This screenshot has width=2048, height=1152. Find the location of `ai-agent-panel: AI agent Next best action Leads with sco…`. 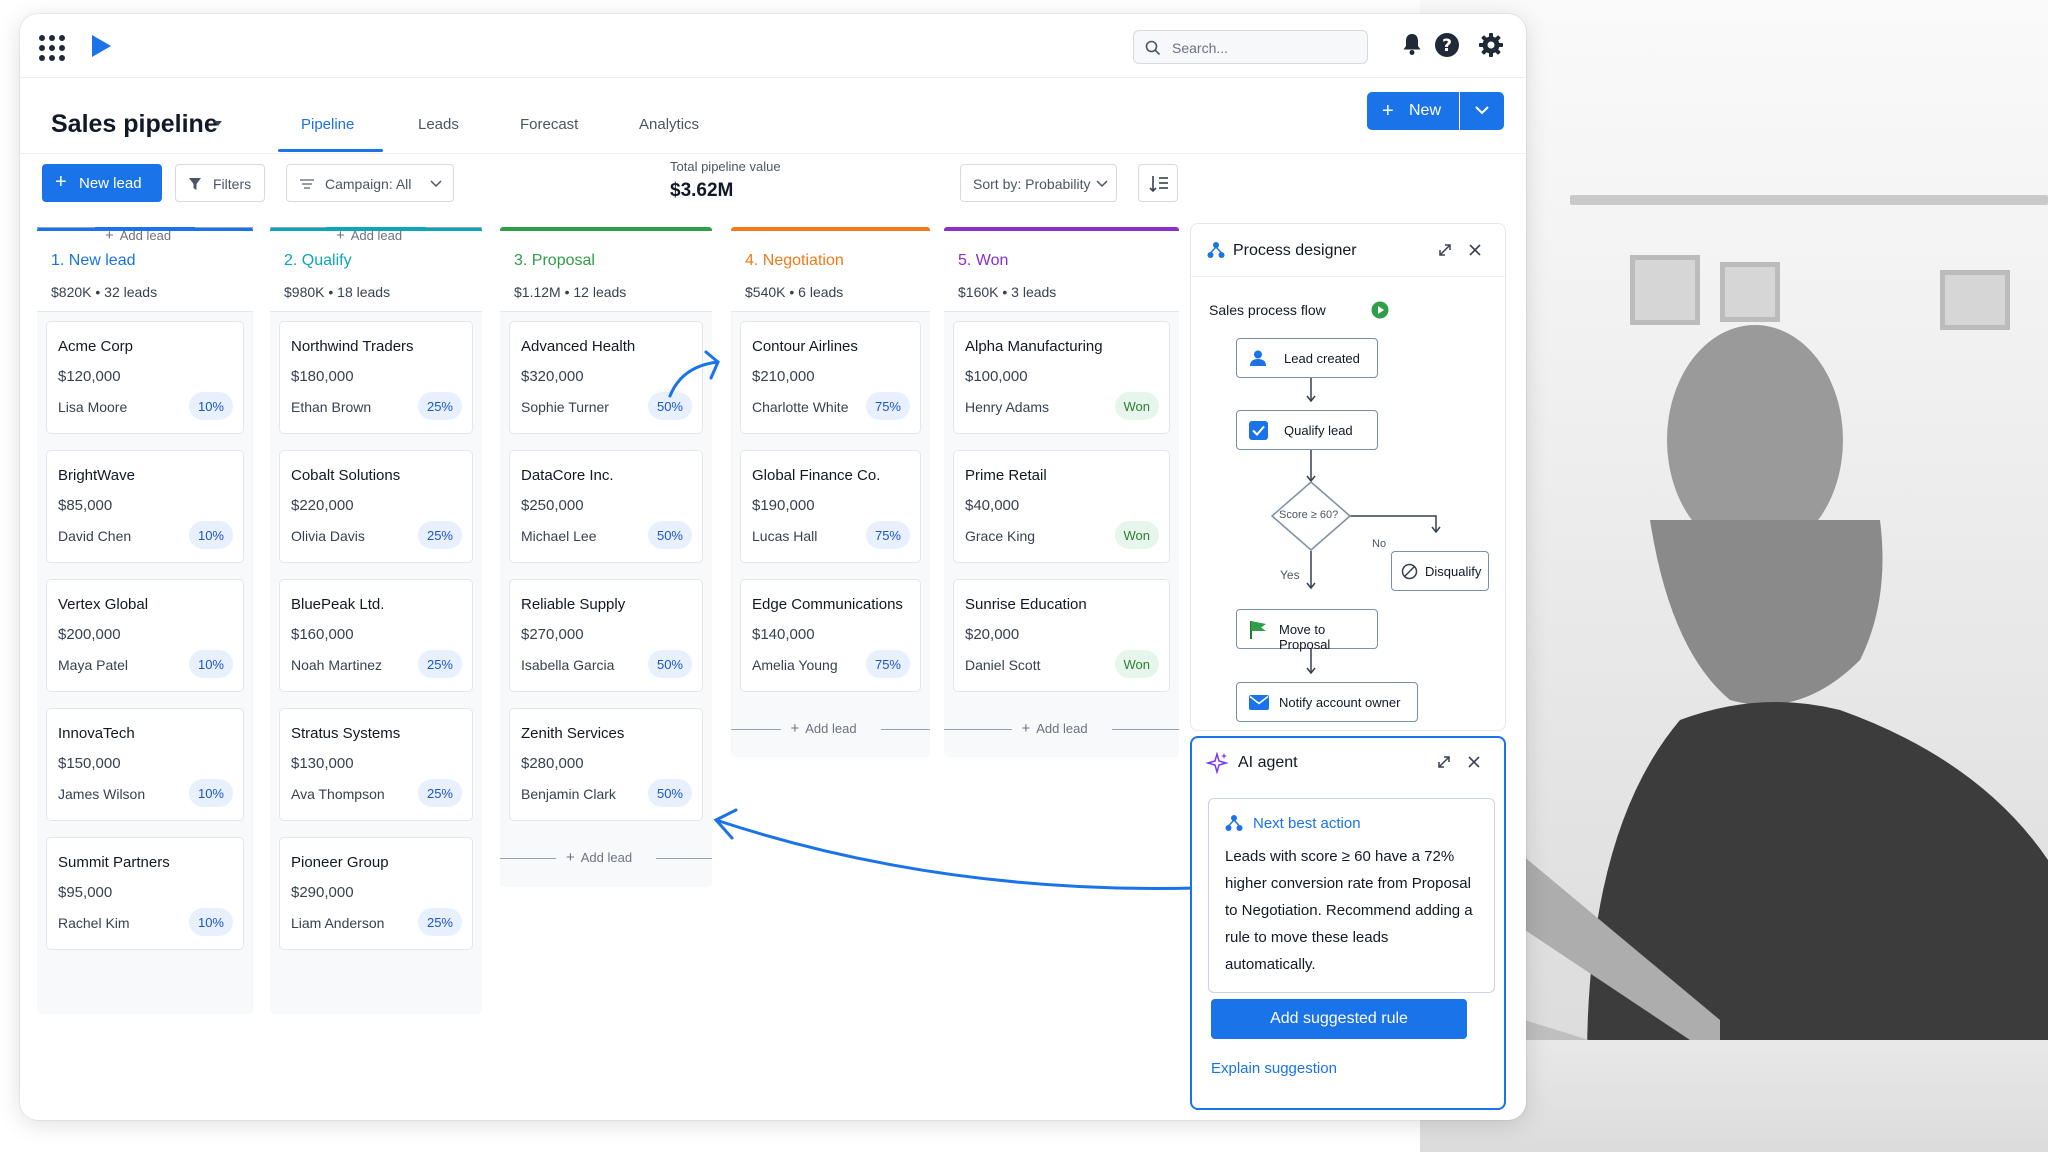

ai-agent-panel: AI agent Next best action Leads with sco… is located at coordinates (1348, 923).